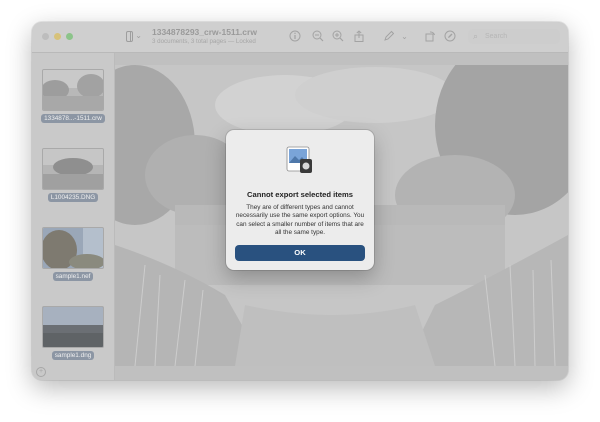  What do you see at coordinates (73, 197) in the screenshot?
I see `thumbnail-label-2: L1004235.DNG` at bounding box center [73, 197].